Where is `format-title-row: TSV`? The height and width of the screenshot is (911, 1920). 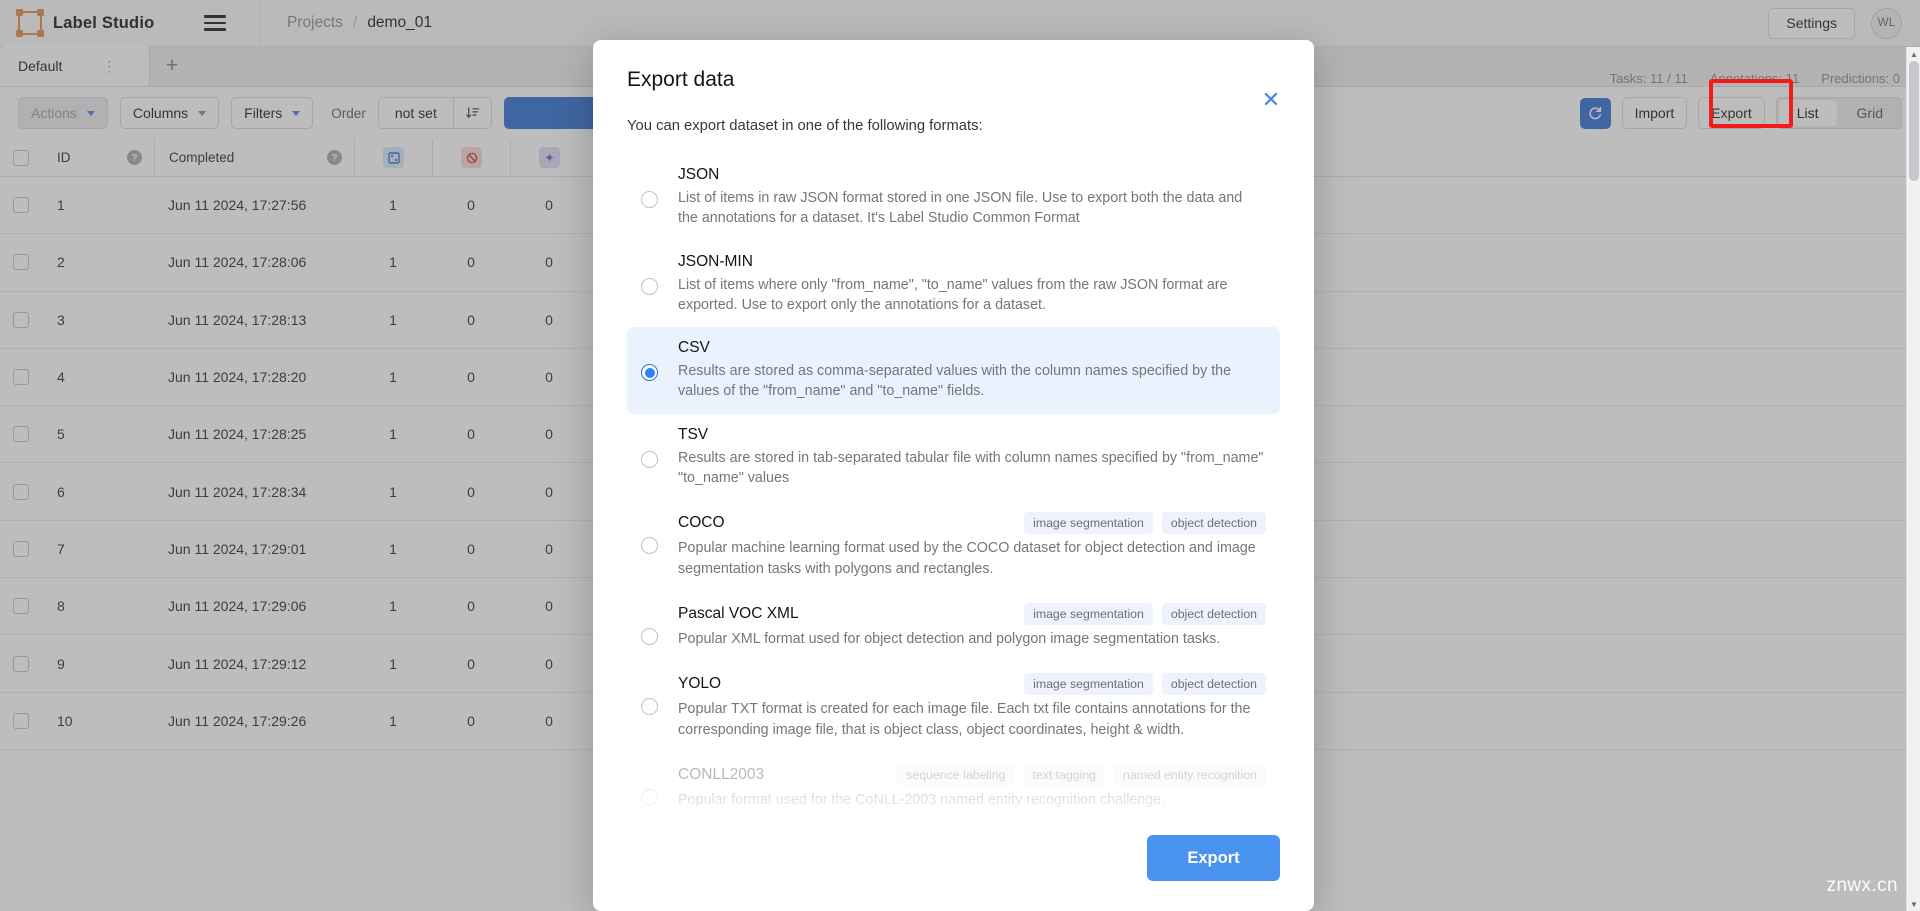
format-title-row: TSV is located at coordinates (972, 435).